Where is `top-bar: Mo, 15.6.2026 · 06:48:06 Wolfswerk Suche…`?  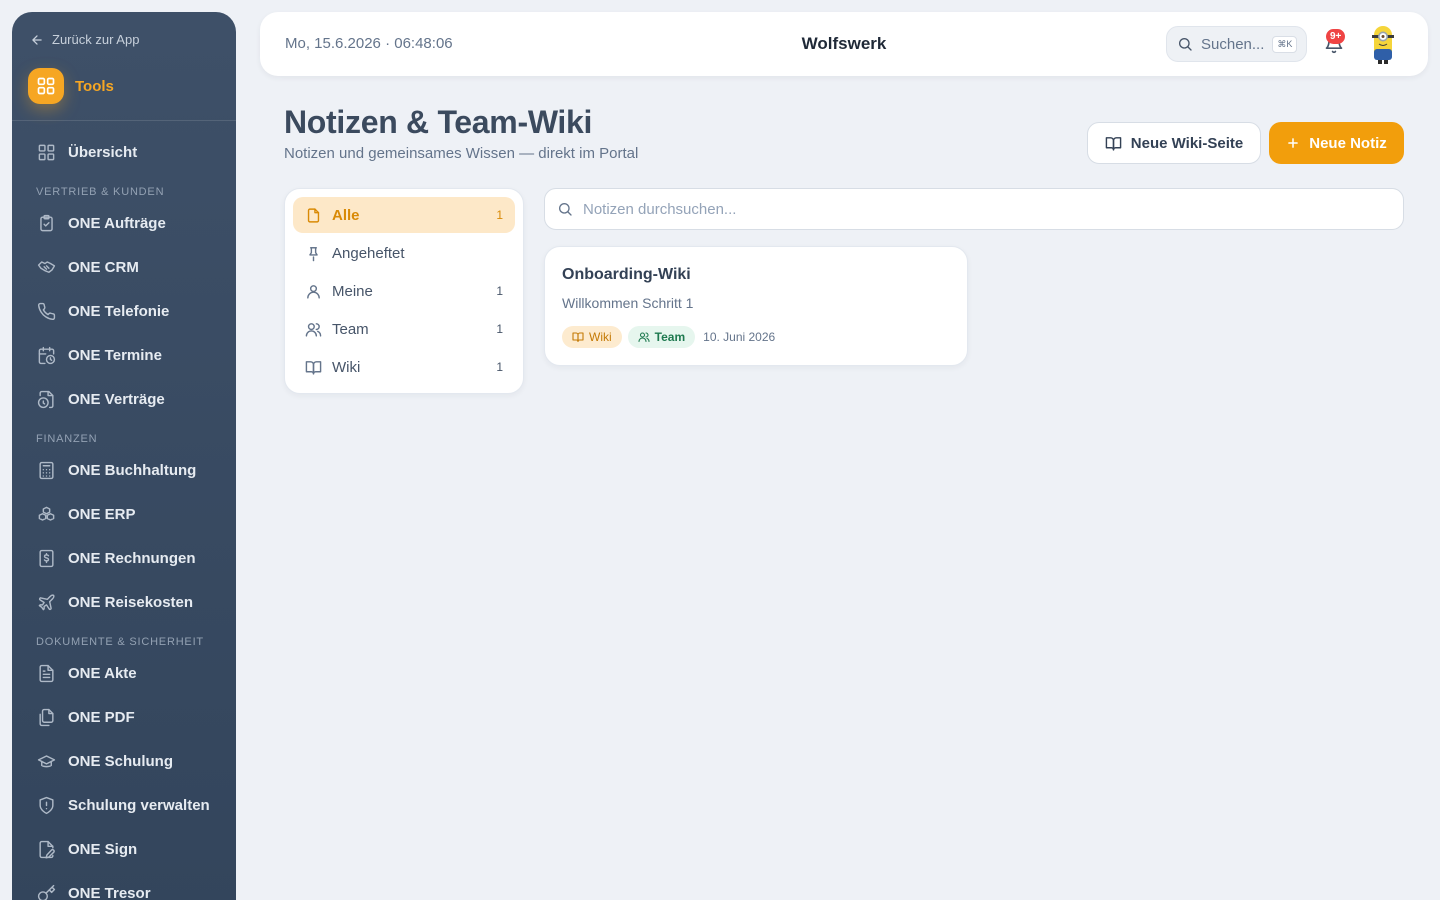
top-bar: Mo, 15.6.2026 · 06:48:06 Wolfswerk Suche… is located at coordinates (844, 44).